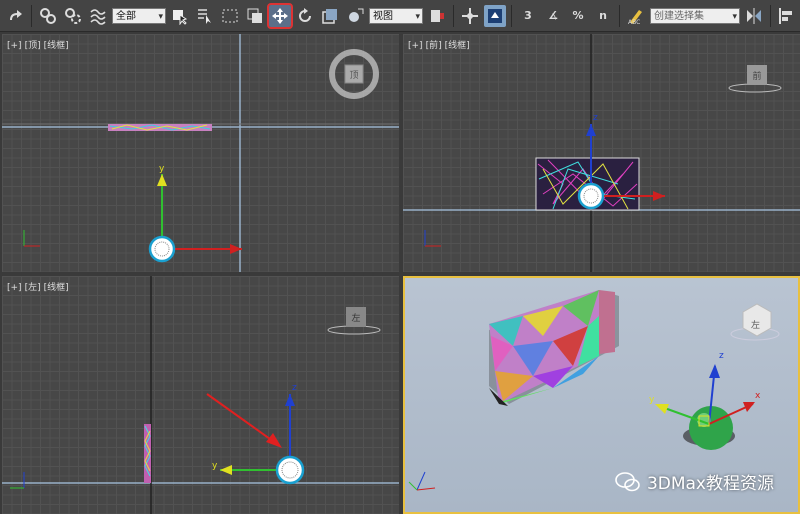  What do you see at coordinates (160, 127) in the screenshot?
I see `wall-object-top` at bounding box center [160, 127].